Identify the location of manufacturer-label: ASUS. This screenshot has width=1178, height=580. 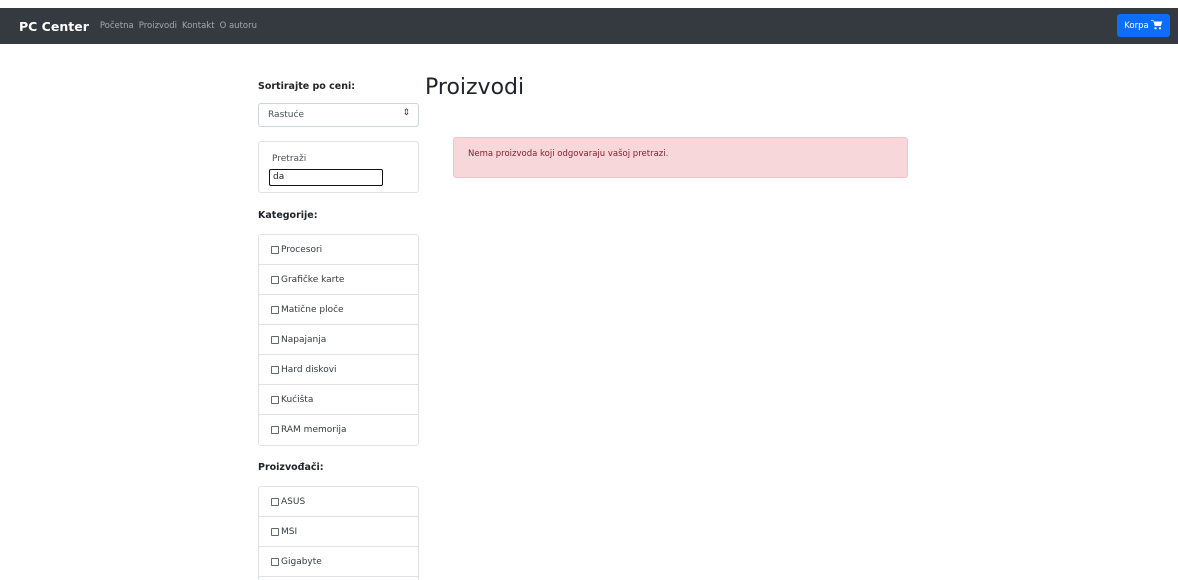
(293, 501).